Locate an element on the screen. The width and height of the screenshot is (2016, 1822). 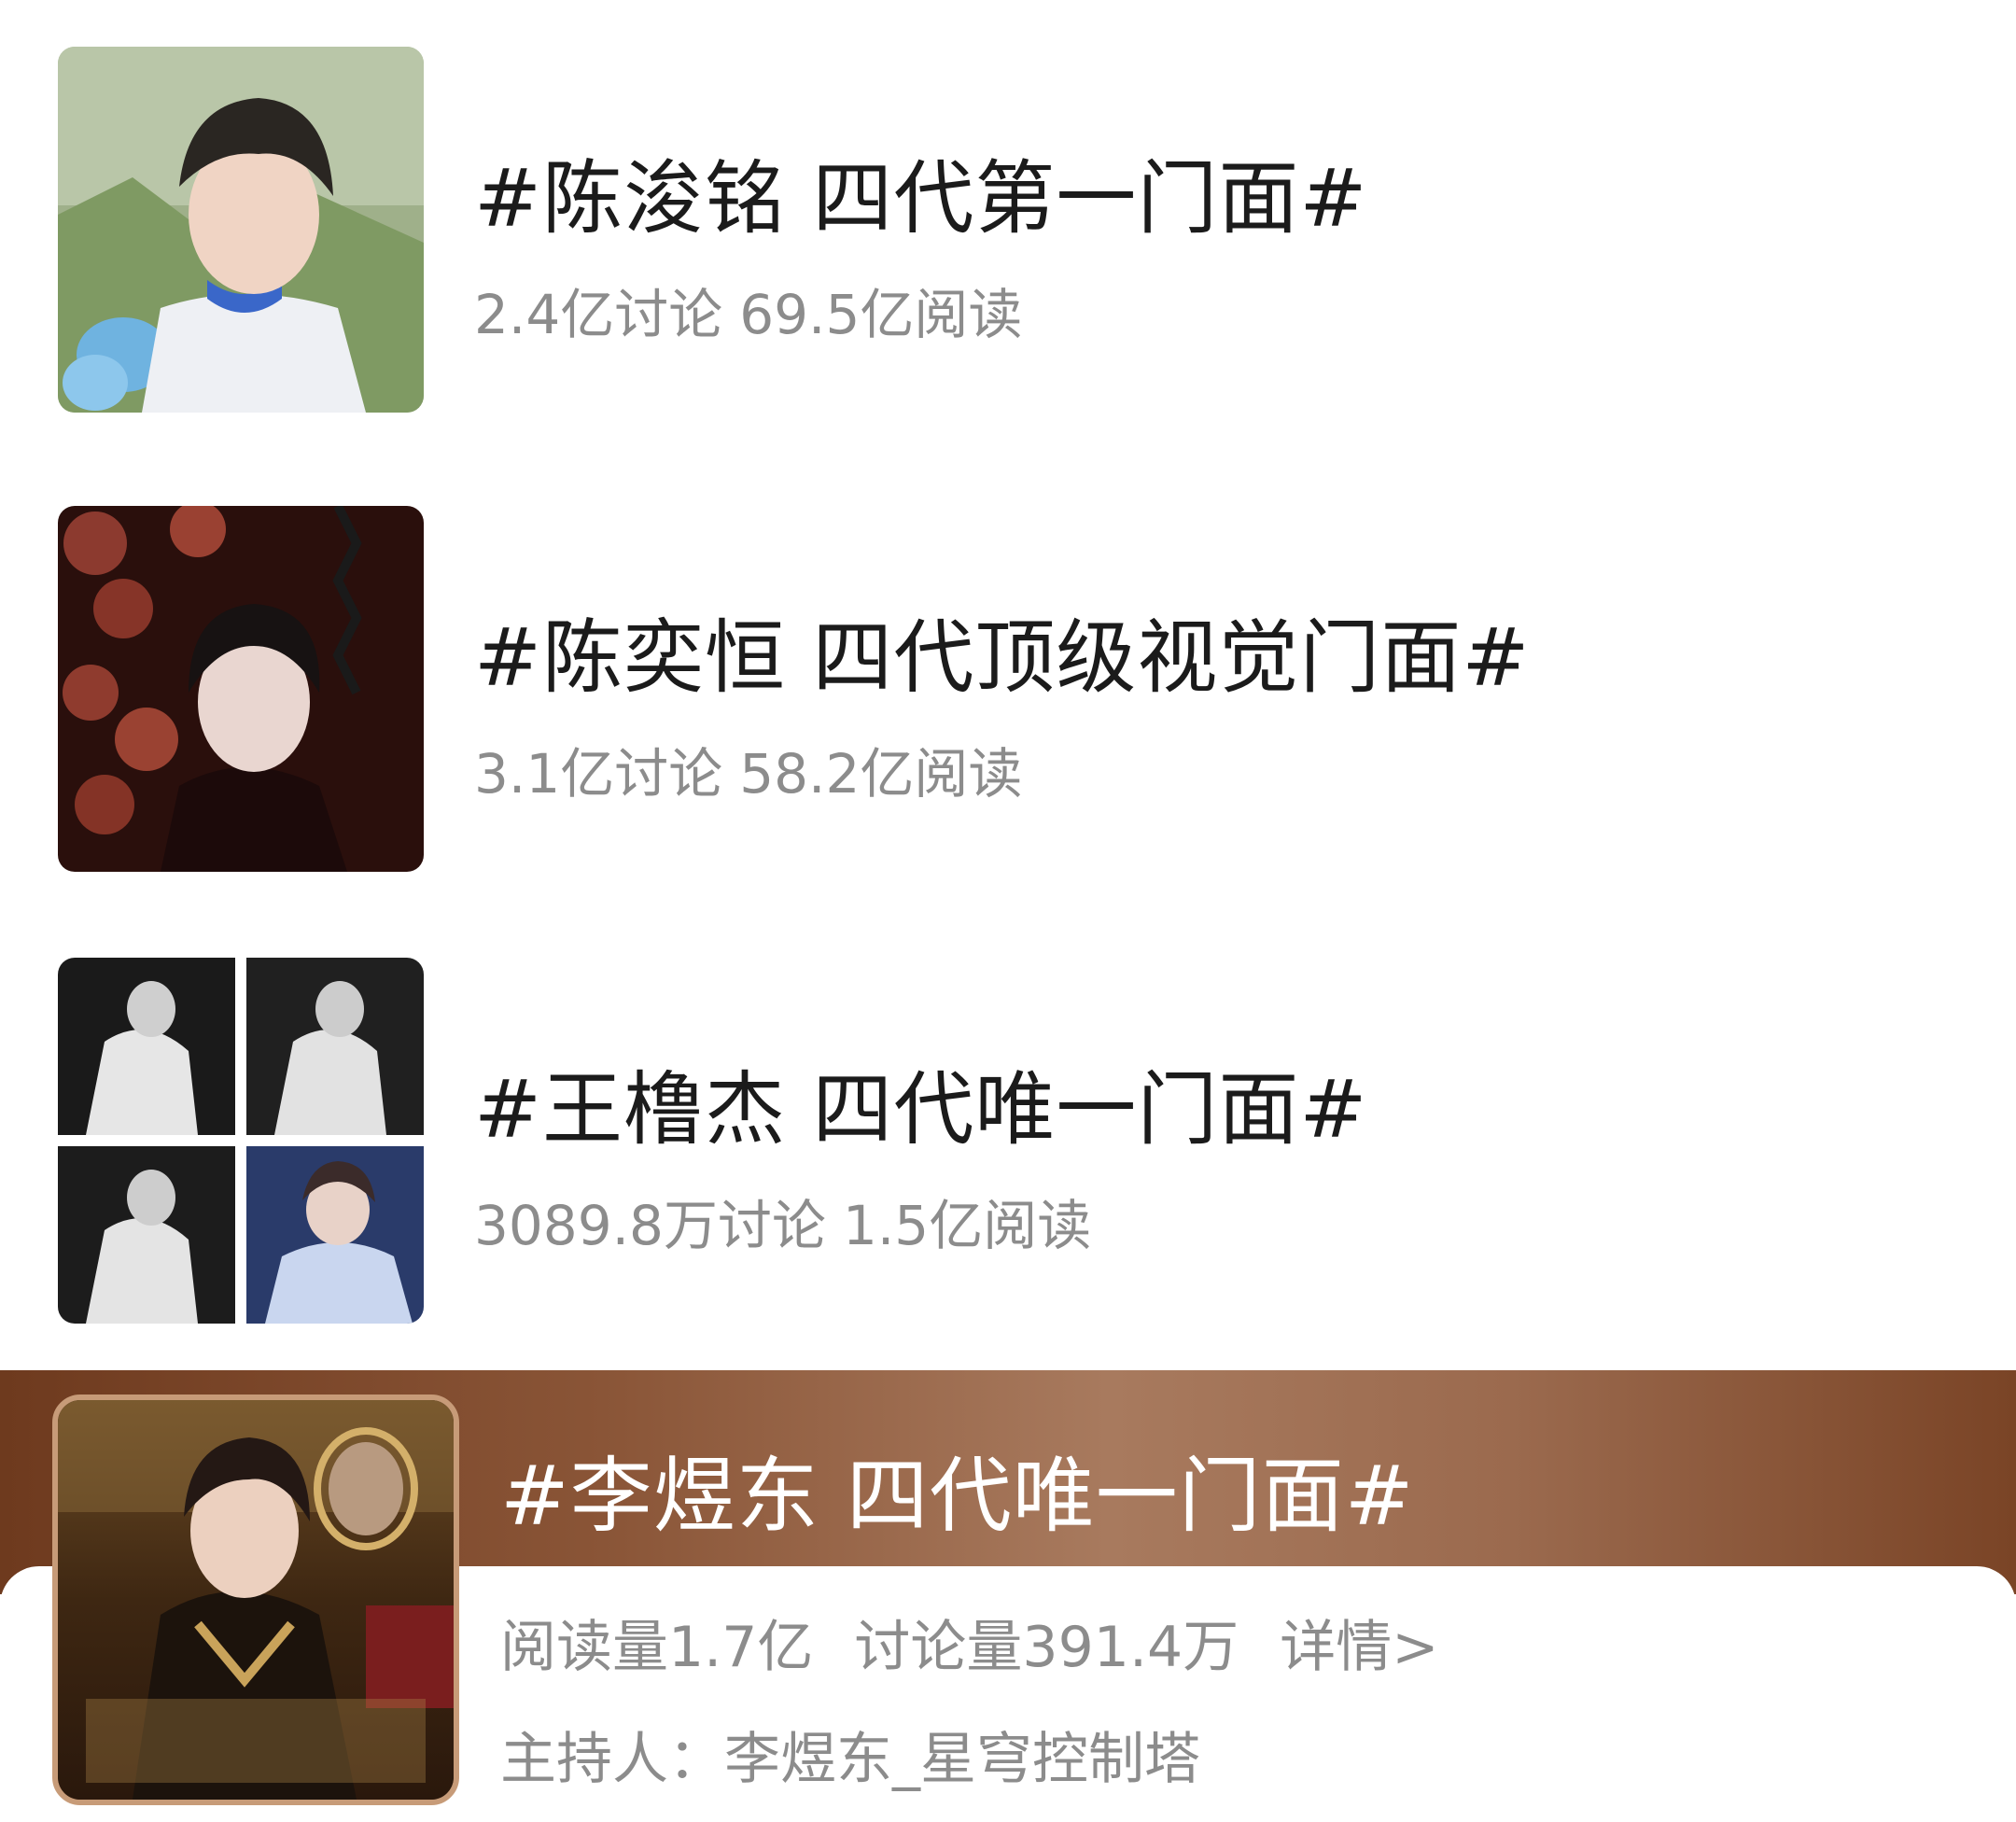
featured-thumbnail is located at coordinates (255, 1600).